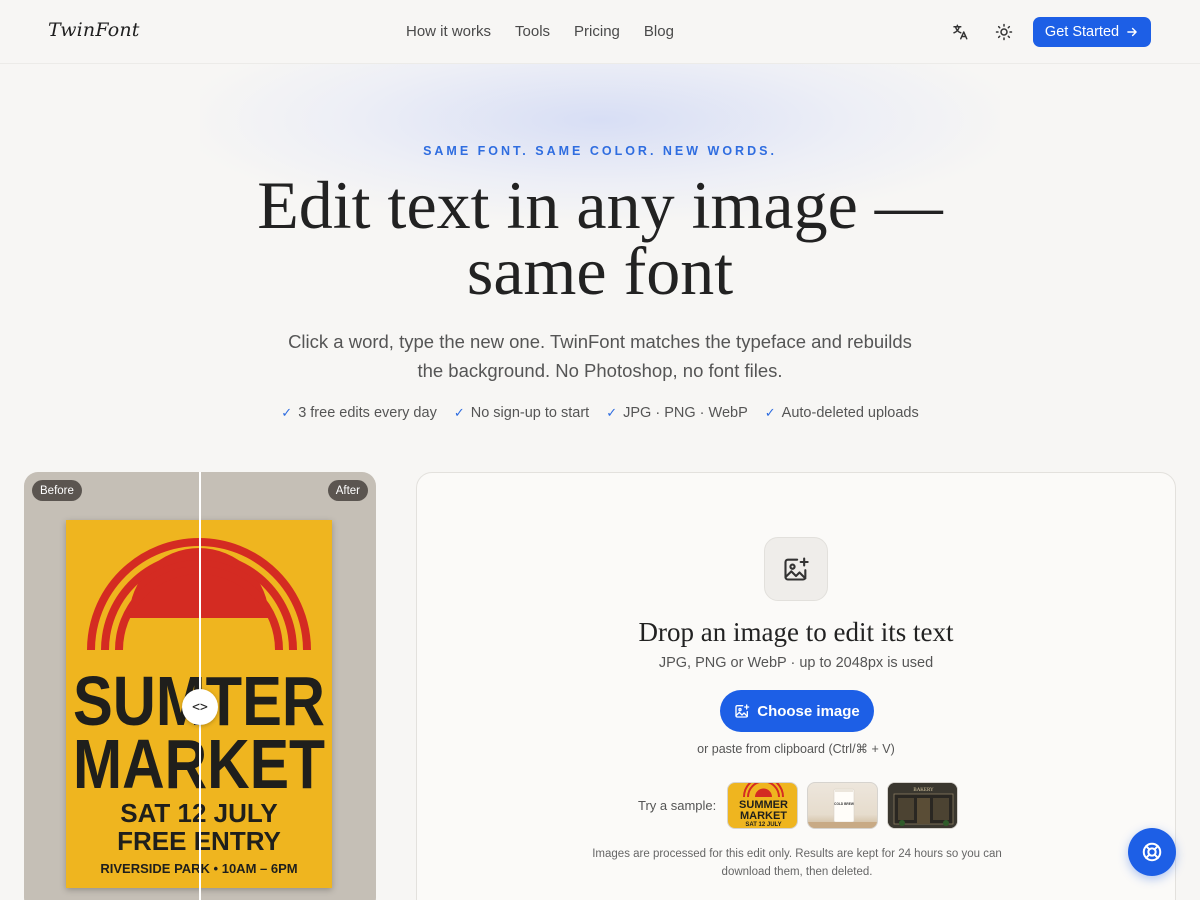 This screenshot has width=1200, height=900. What do you see at coordinates (742, 711) in the screenshot?
I see `image-upload-icon` at bounding box center [742, 711].